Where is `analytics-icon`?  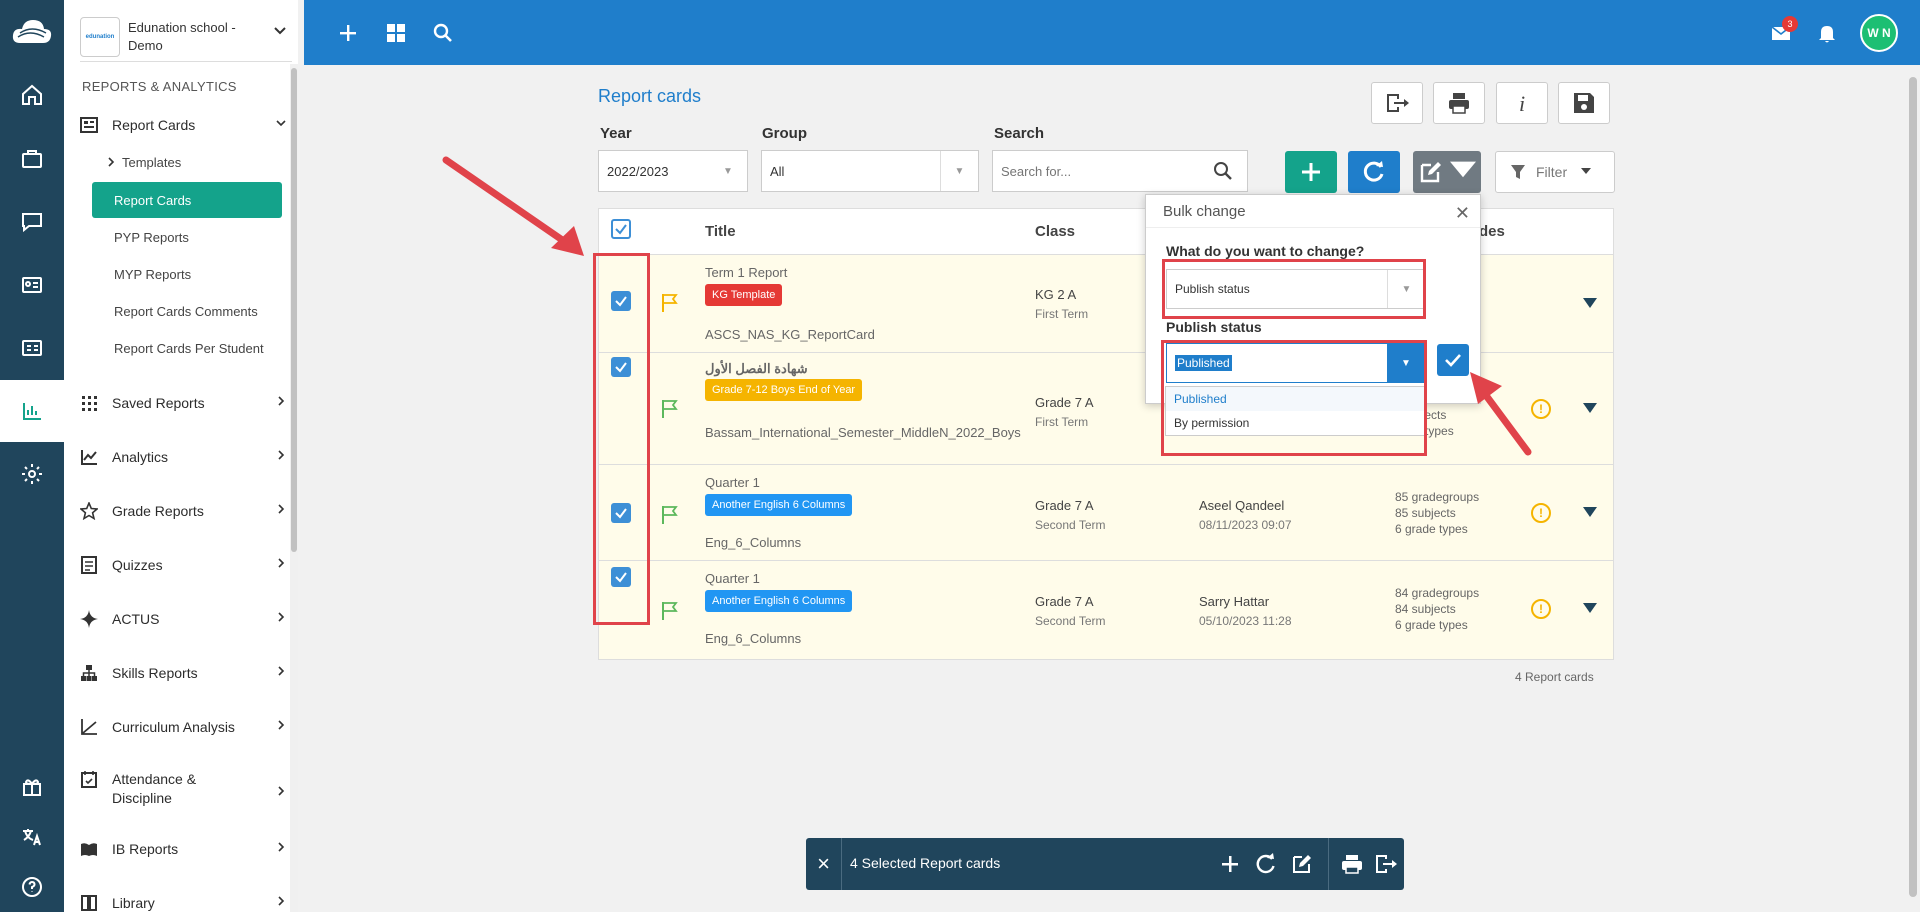 analytics-icon is located at coordinates (32, 411).